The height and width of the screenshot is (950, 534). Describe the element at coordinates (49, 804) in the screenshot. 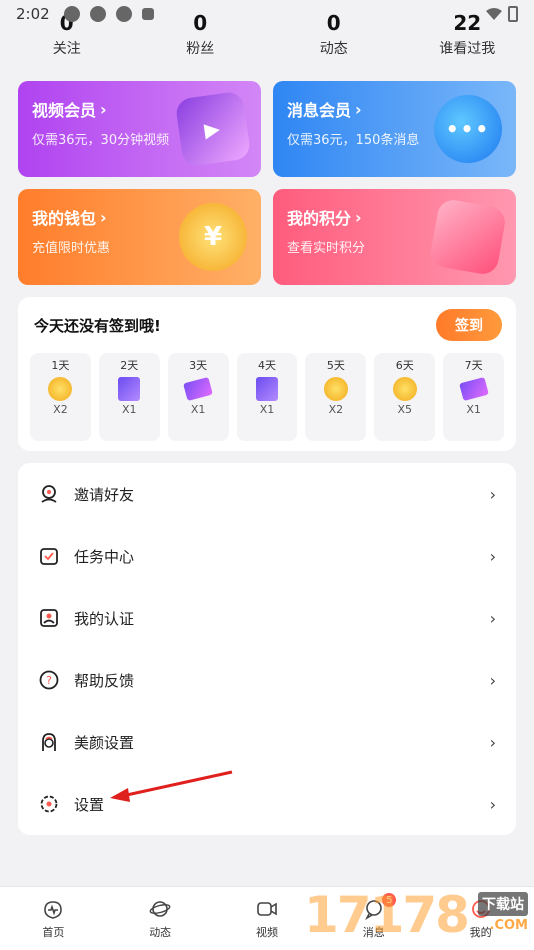

I see `settings-icon` at that location.